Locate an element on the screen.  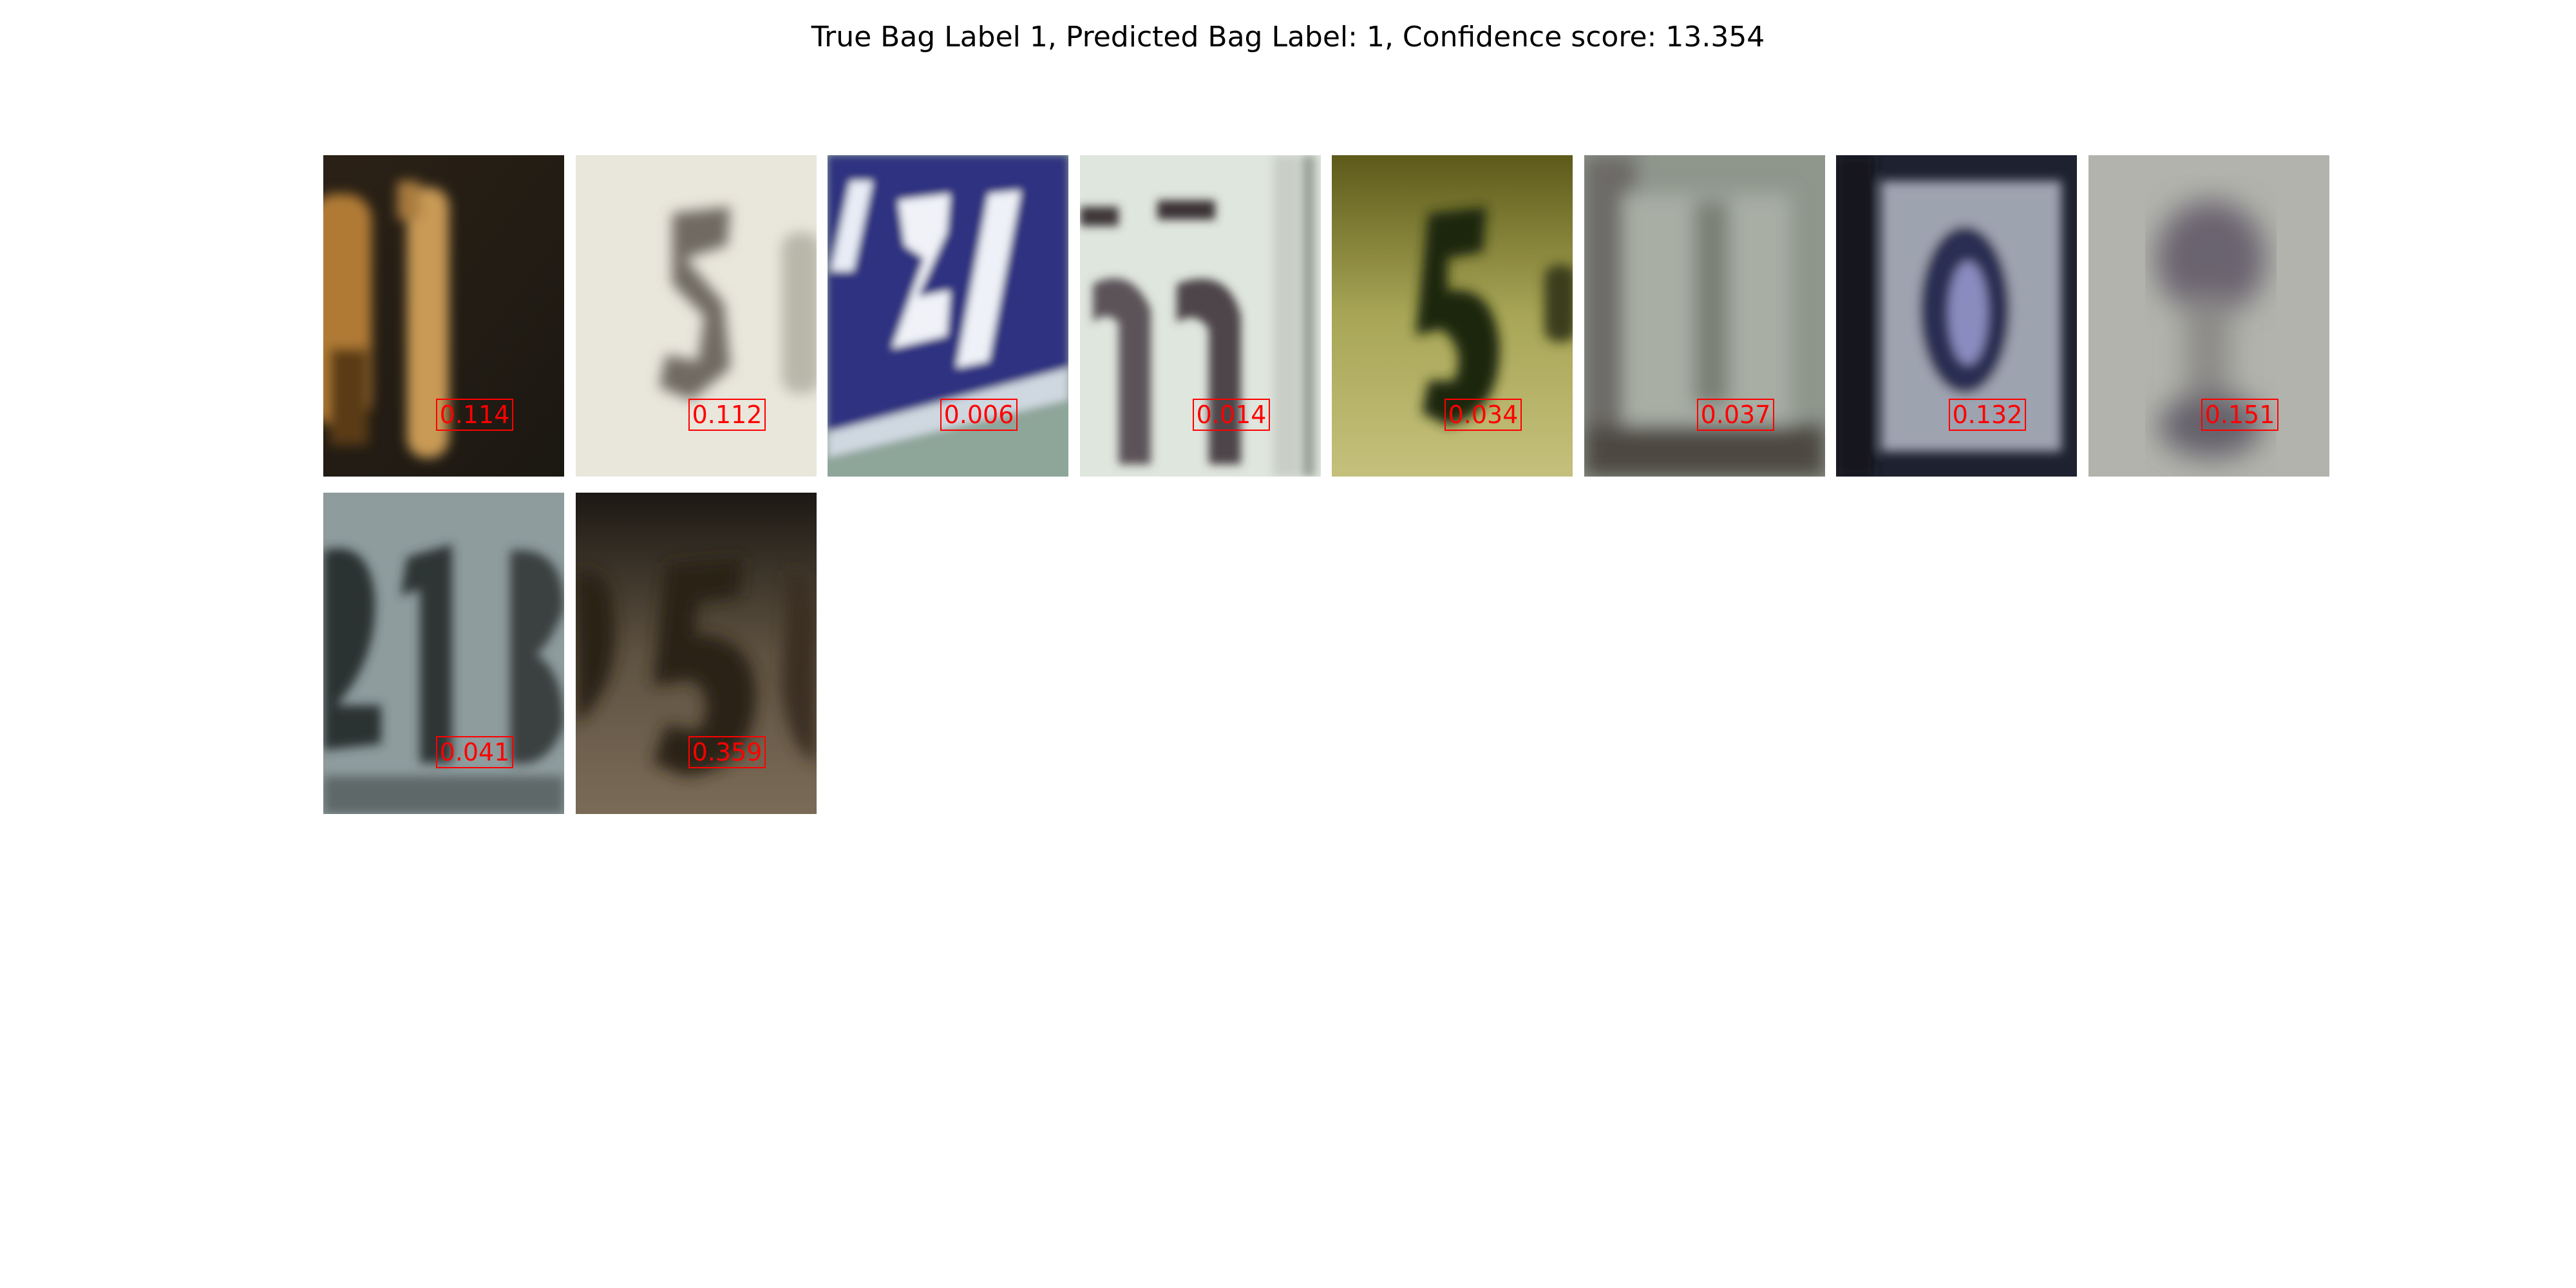
instance-image-5: 0.034 is located at coordinates (1452, 316).